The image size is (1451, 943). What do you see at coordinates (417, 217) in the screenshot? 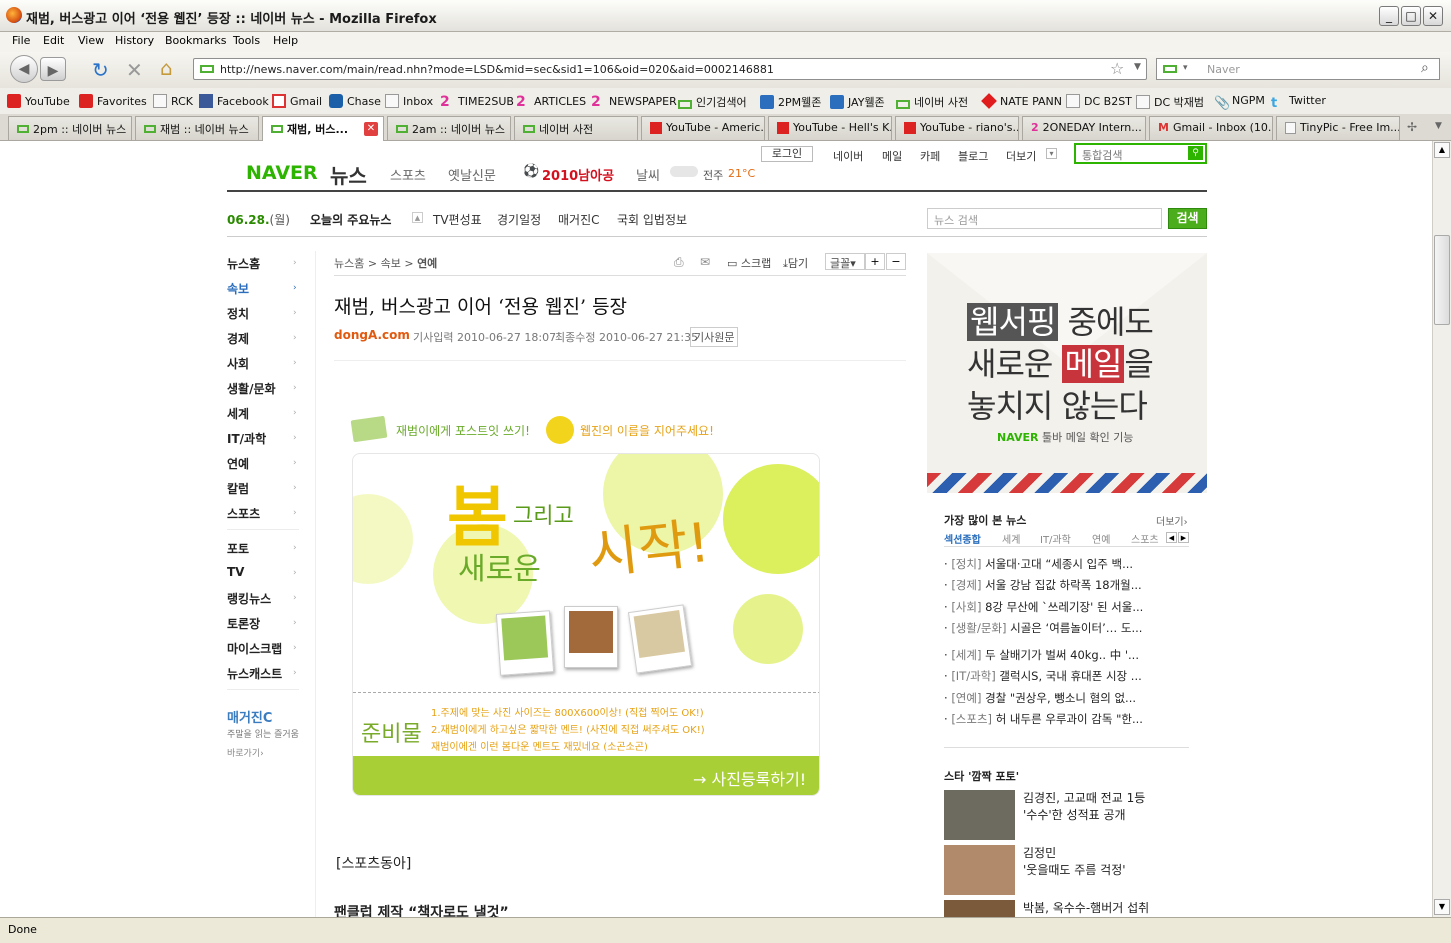
I see `toggle-icon: ▲` at bounding box center [417, 217].